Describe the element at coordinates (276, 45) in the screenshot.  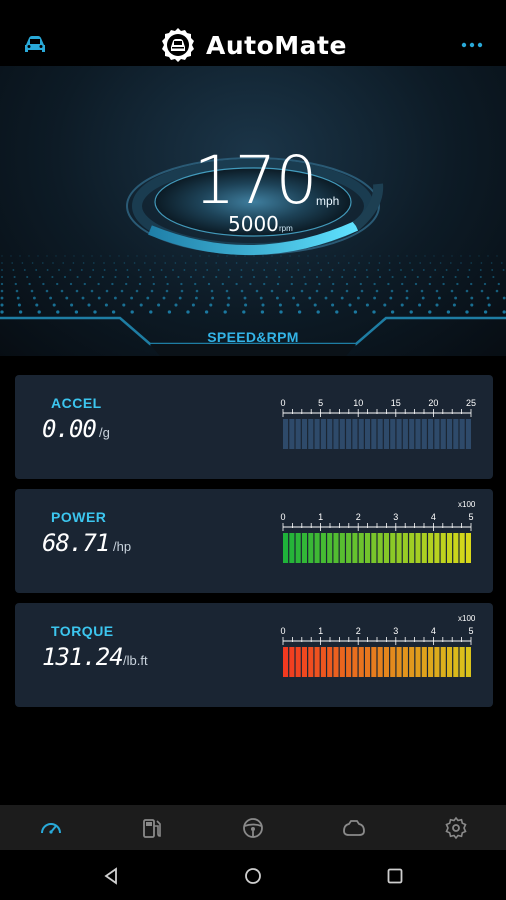
I see `app-title: AutoMate` at that location.